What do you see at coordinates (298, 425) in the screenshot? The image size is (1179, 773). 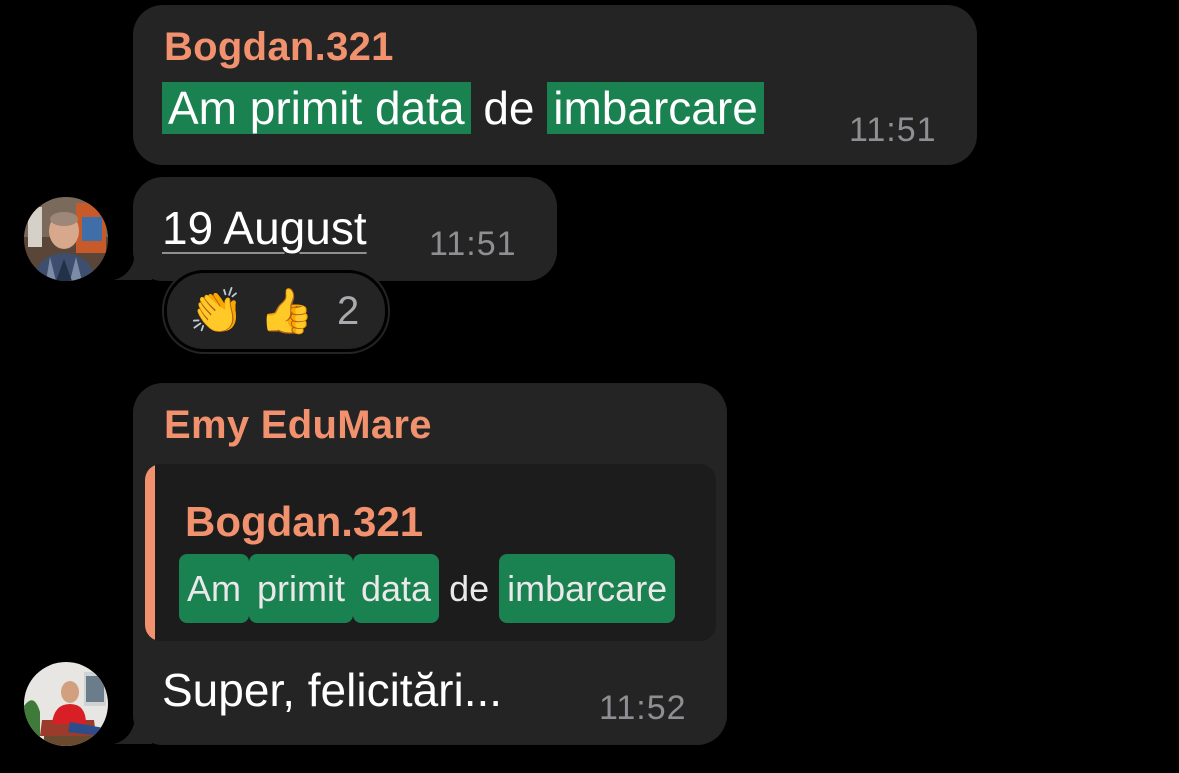 I see `sender-name: Emy EduMare` at bounding box center [298, 425].